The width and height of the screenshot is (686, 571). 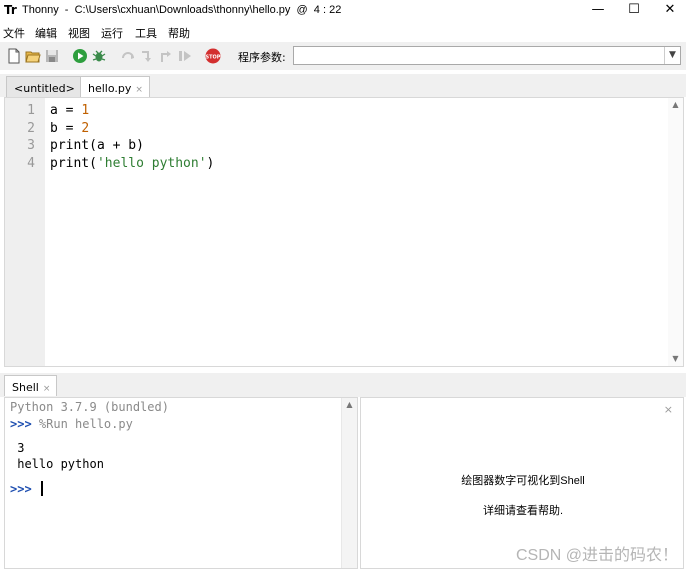 What do you see at coordinates (70, 110) in the screenshot?
I see `code-line: a = 1` at bounding box center [70, 110].